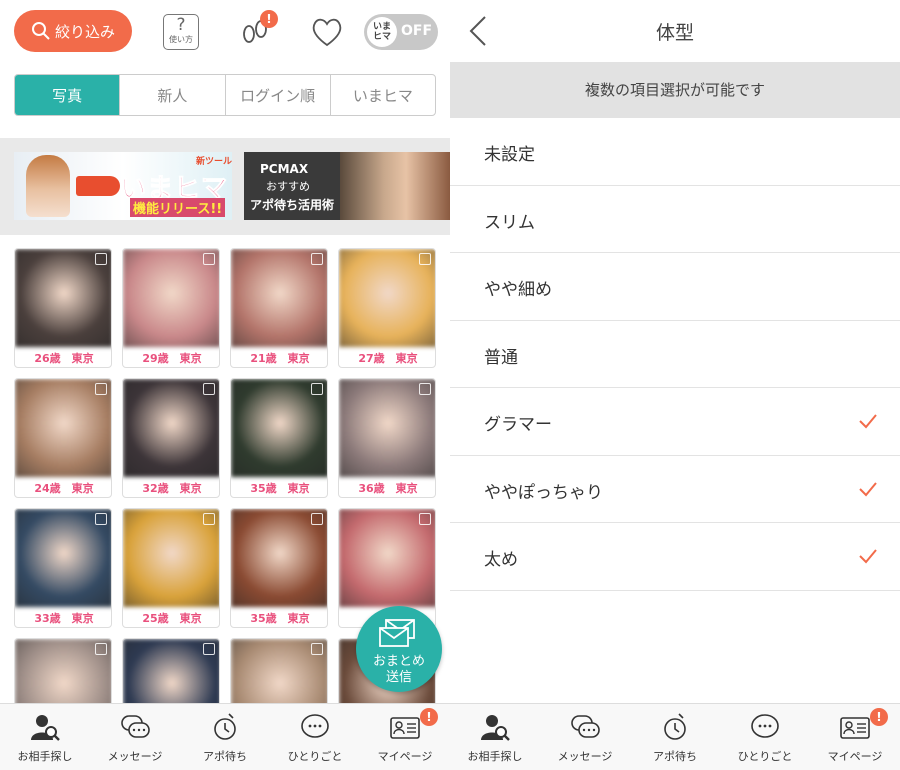 The height and width of the screenshot is (770, 900). What do you see at coordinates (543, 492) in the screenshot?
I see `option-label: ややぽっちゃり` at bounding box center [543, 492].